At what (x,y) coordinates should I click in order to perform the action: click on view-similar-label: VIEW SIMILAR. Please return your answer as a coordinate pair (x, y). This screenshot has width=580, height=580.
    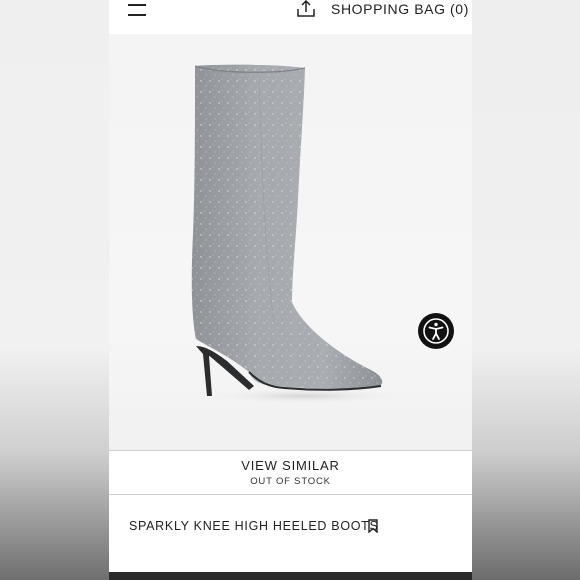
    Looking at the image, I should click on (290, 465).